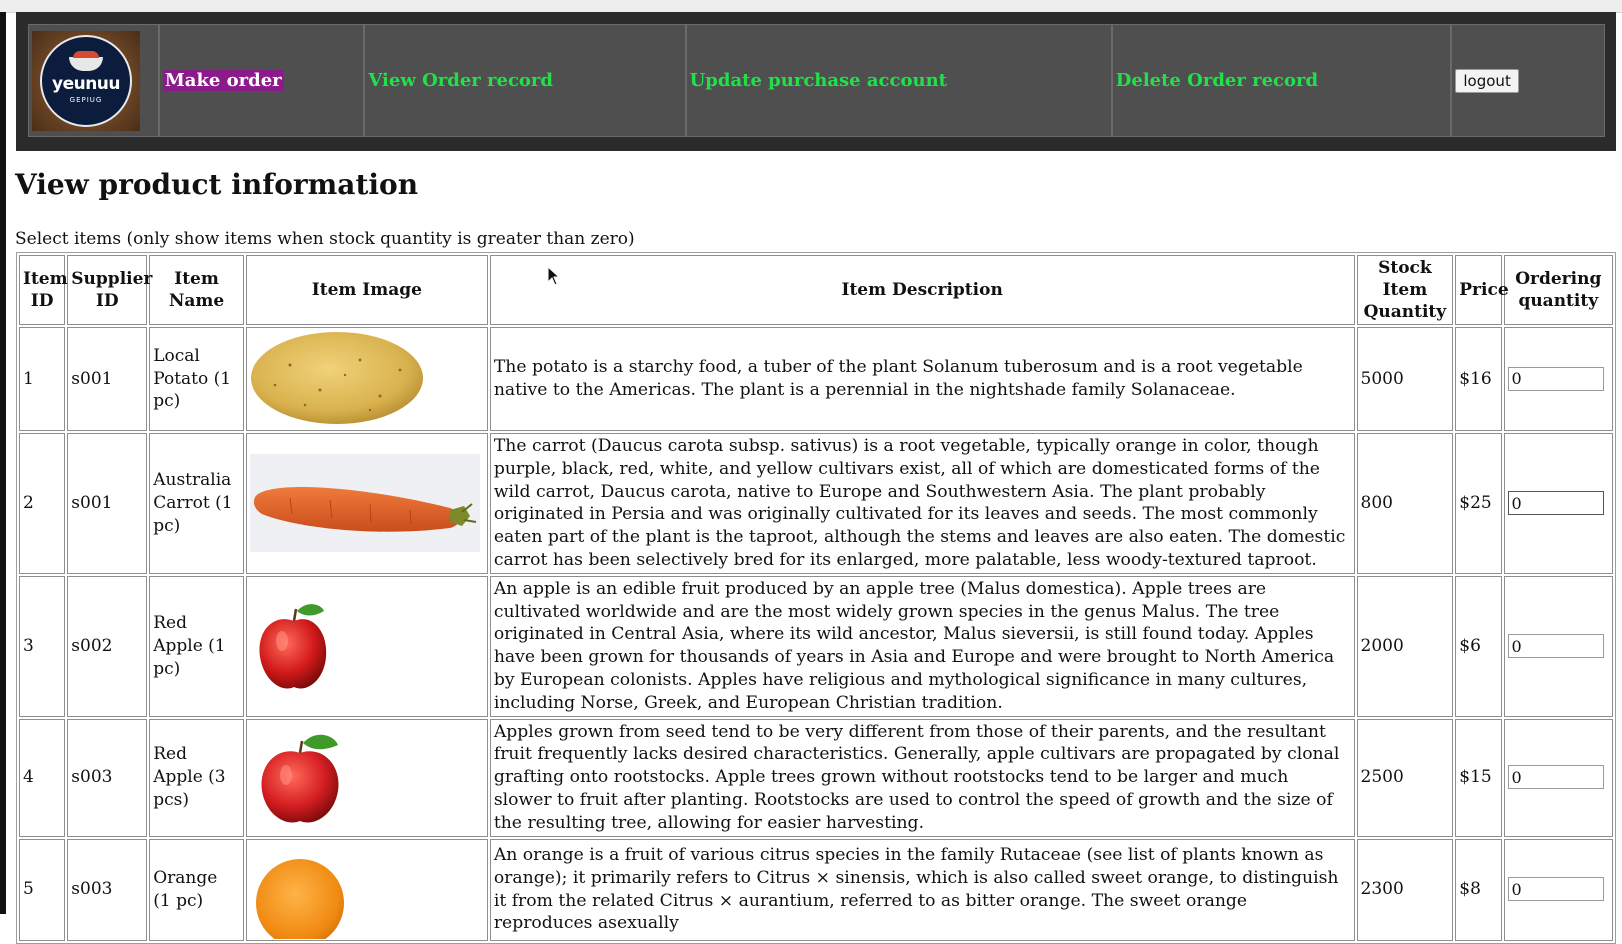 The image size is (1622, 944). What do you see at coordinates (460, 80) in the screenshot?
I see `nav-link-view-order-record: View Order record` at bounding box center [460, 80].